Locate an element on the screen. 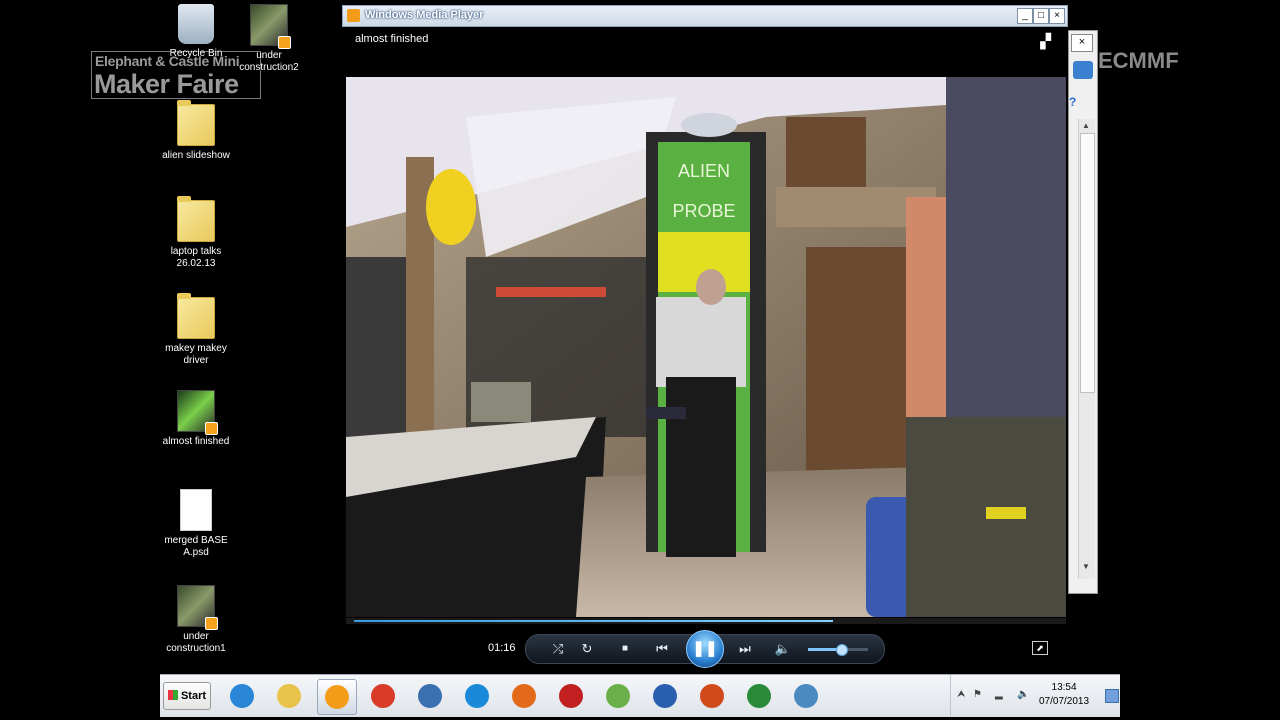  taskbar-firefox is located at coordinates (524, 696).